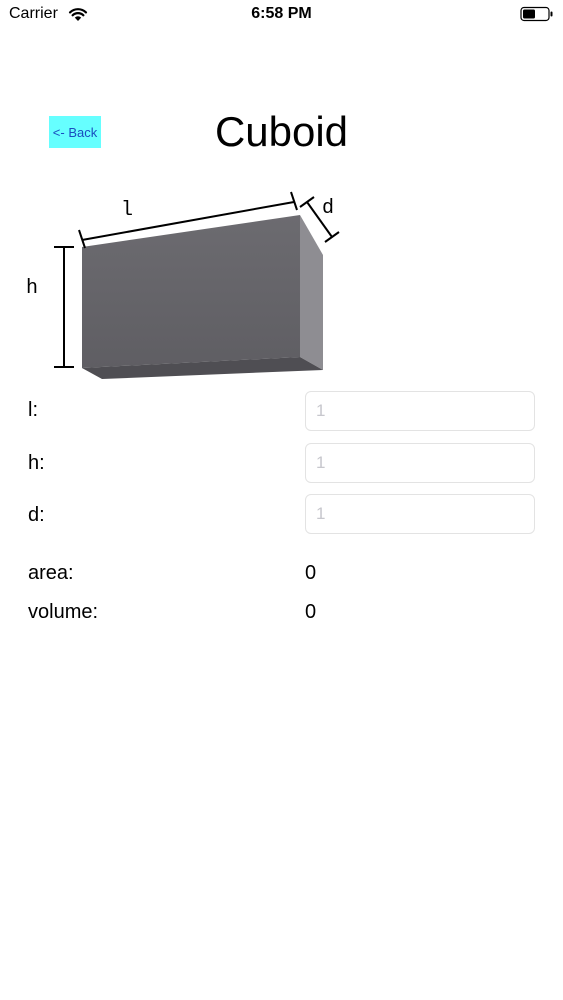  Describe the element at coordinates (33, 410) in the screenshot. I see `length-label: l:` at that location.